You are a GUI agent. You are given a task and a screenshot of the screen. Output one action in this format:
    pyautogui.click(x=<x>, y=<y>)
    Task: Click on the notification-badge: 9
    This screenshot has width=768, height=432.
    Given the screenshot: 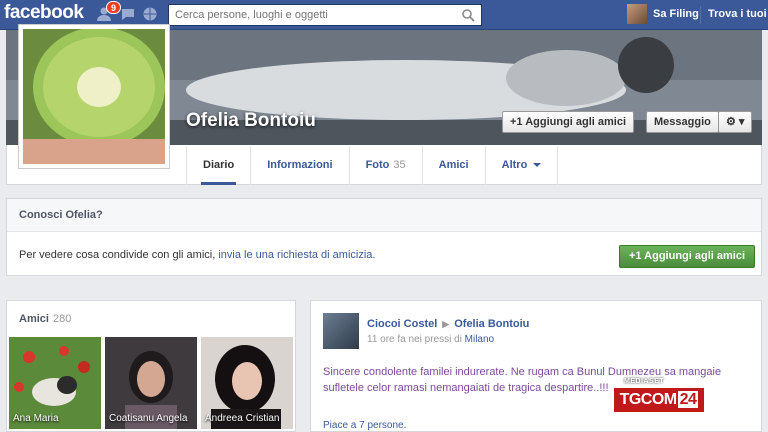 What is the action you would take?
    pyautogui.click(x=114, y=7)
    